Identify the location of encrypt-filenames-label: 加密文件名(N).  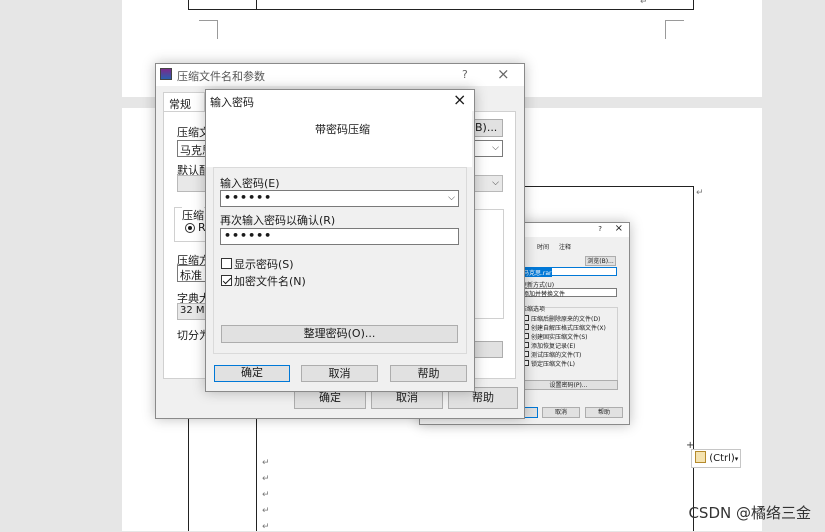
(270, 281).